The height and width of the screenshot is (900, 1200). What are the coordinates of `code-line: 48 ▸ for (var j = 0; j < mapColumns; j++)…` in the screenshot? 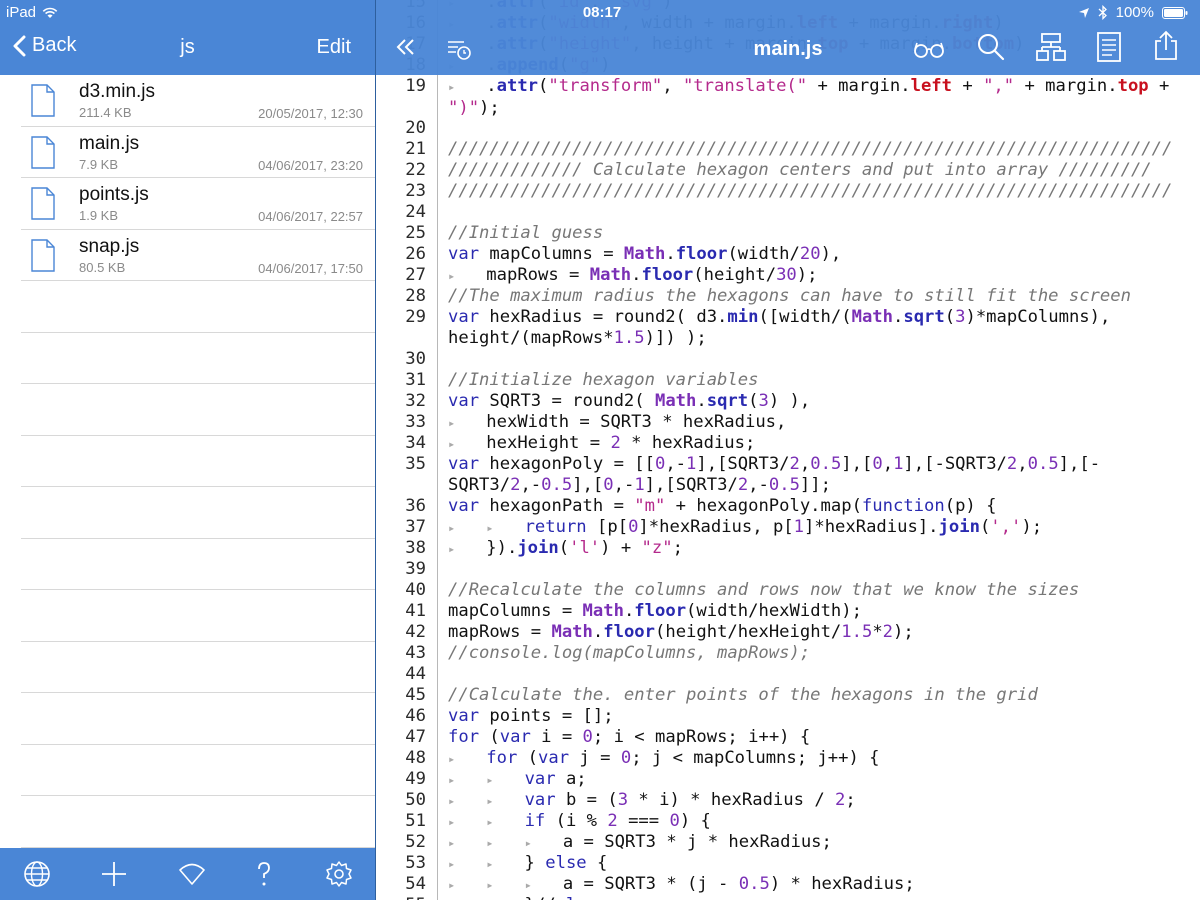 It's located at (788, 758).